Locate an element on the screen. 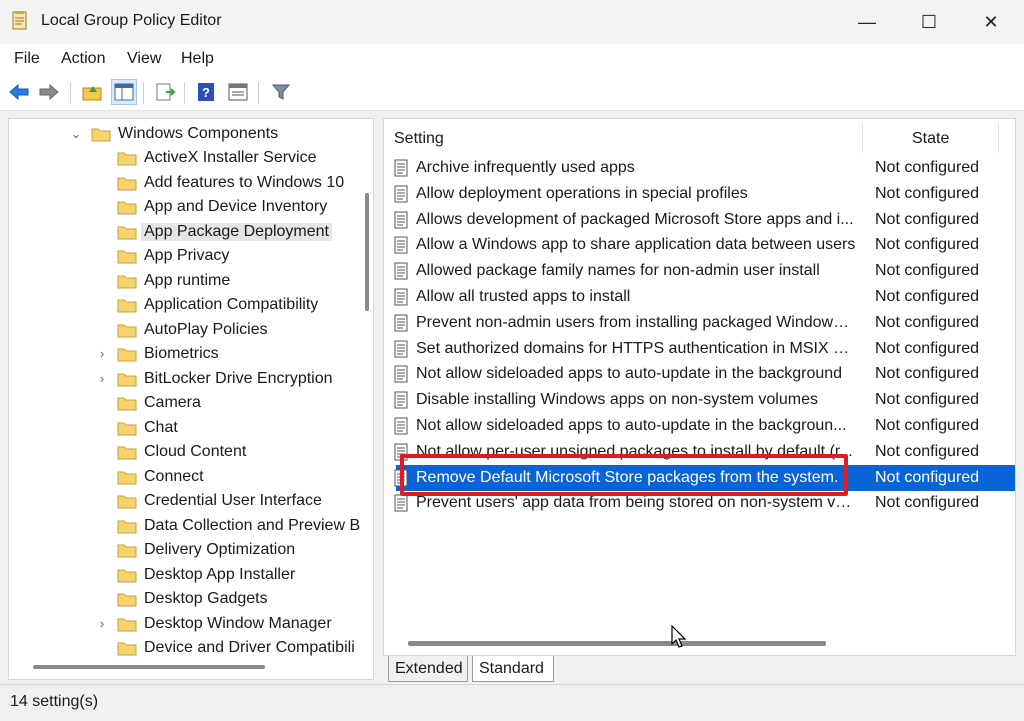 This screenshot has width=1024, height=721. tree-item-label: App Package Deployment is located at coordinates (236, 231).